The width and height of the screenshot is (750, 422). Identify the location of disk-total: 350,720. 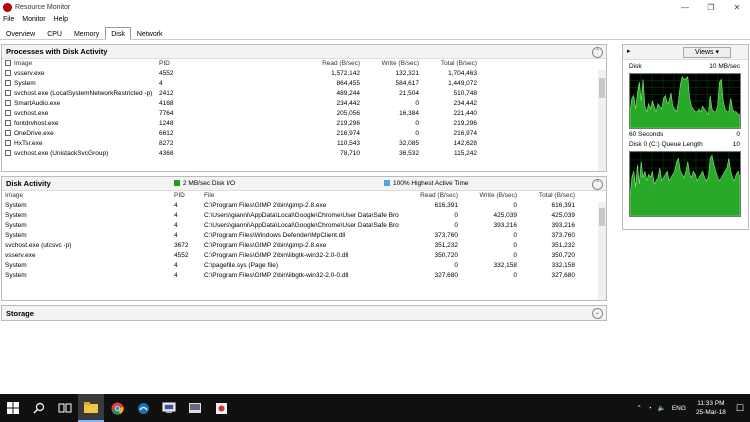
(563, 255).